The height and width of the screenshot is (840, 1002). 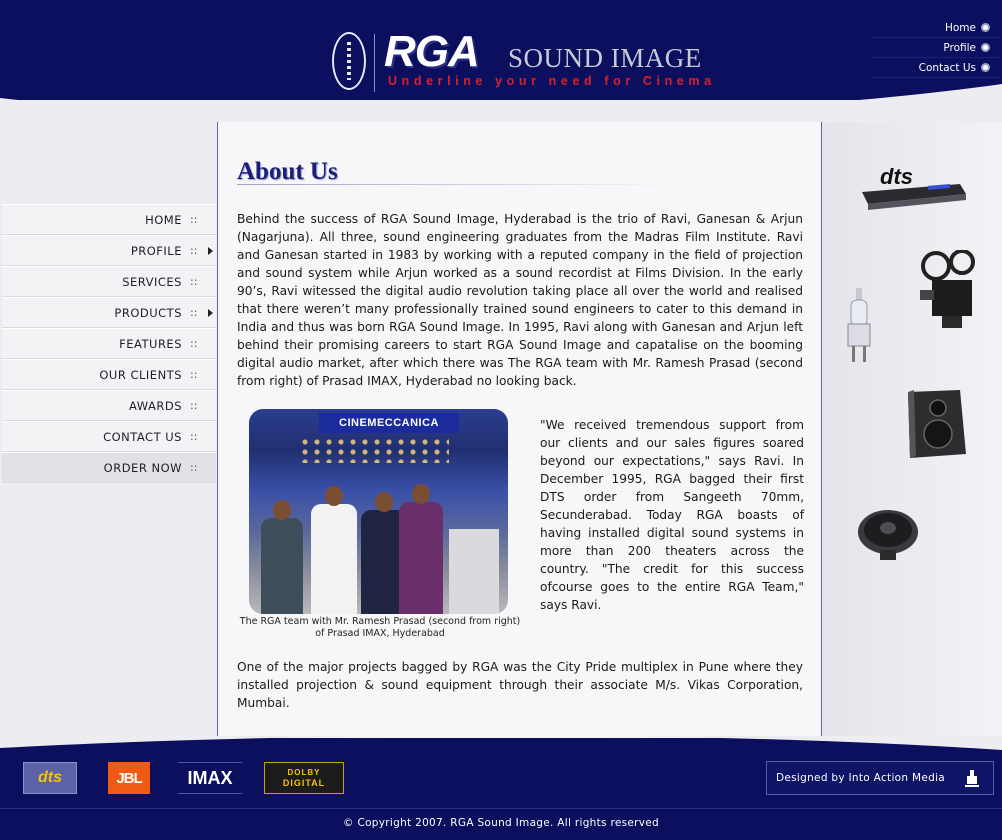 I want to click on top-nav-home: Home, so click(x=936, y=28).